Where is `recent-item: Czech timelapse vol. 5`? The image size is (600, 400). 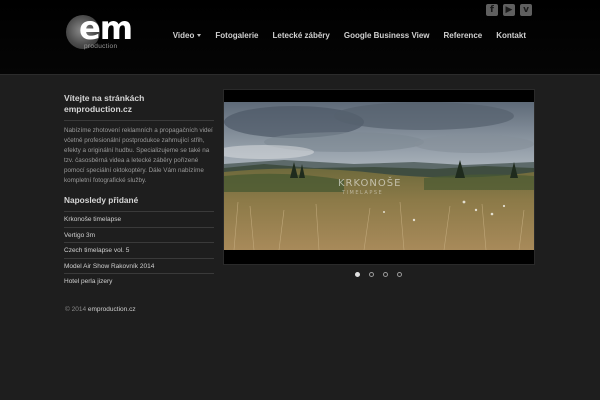 recent-item: Czech timelapse vol. 5 is located at coordinates (139, 250).